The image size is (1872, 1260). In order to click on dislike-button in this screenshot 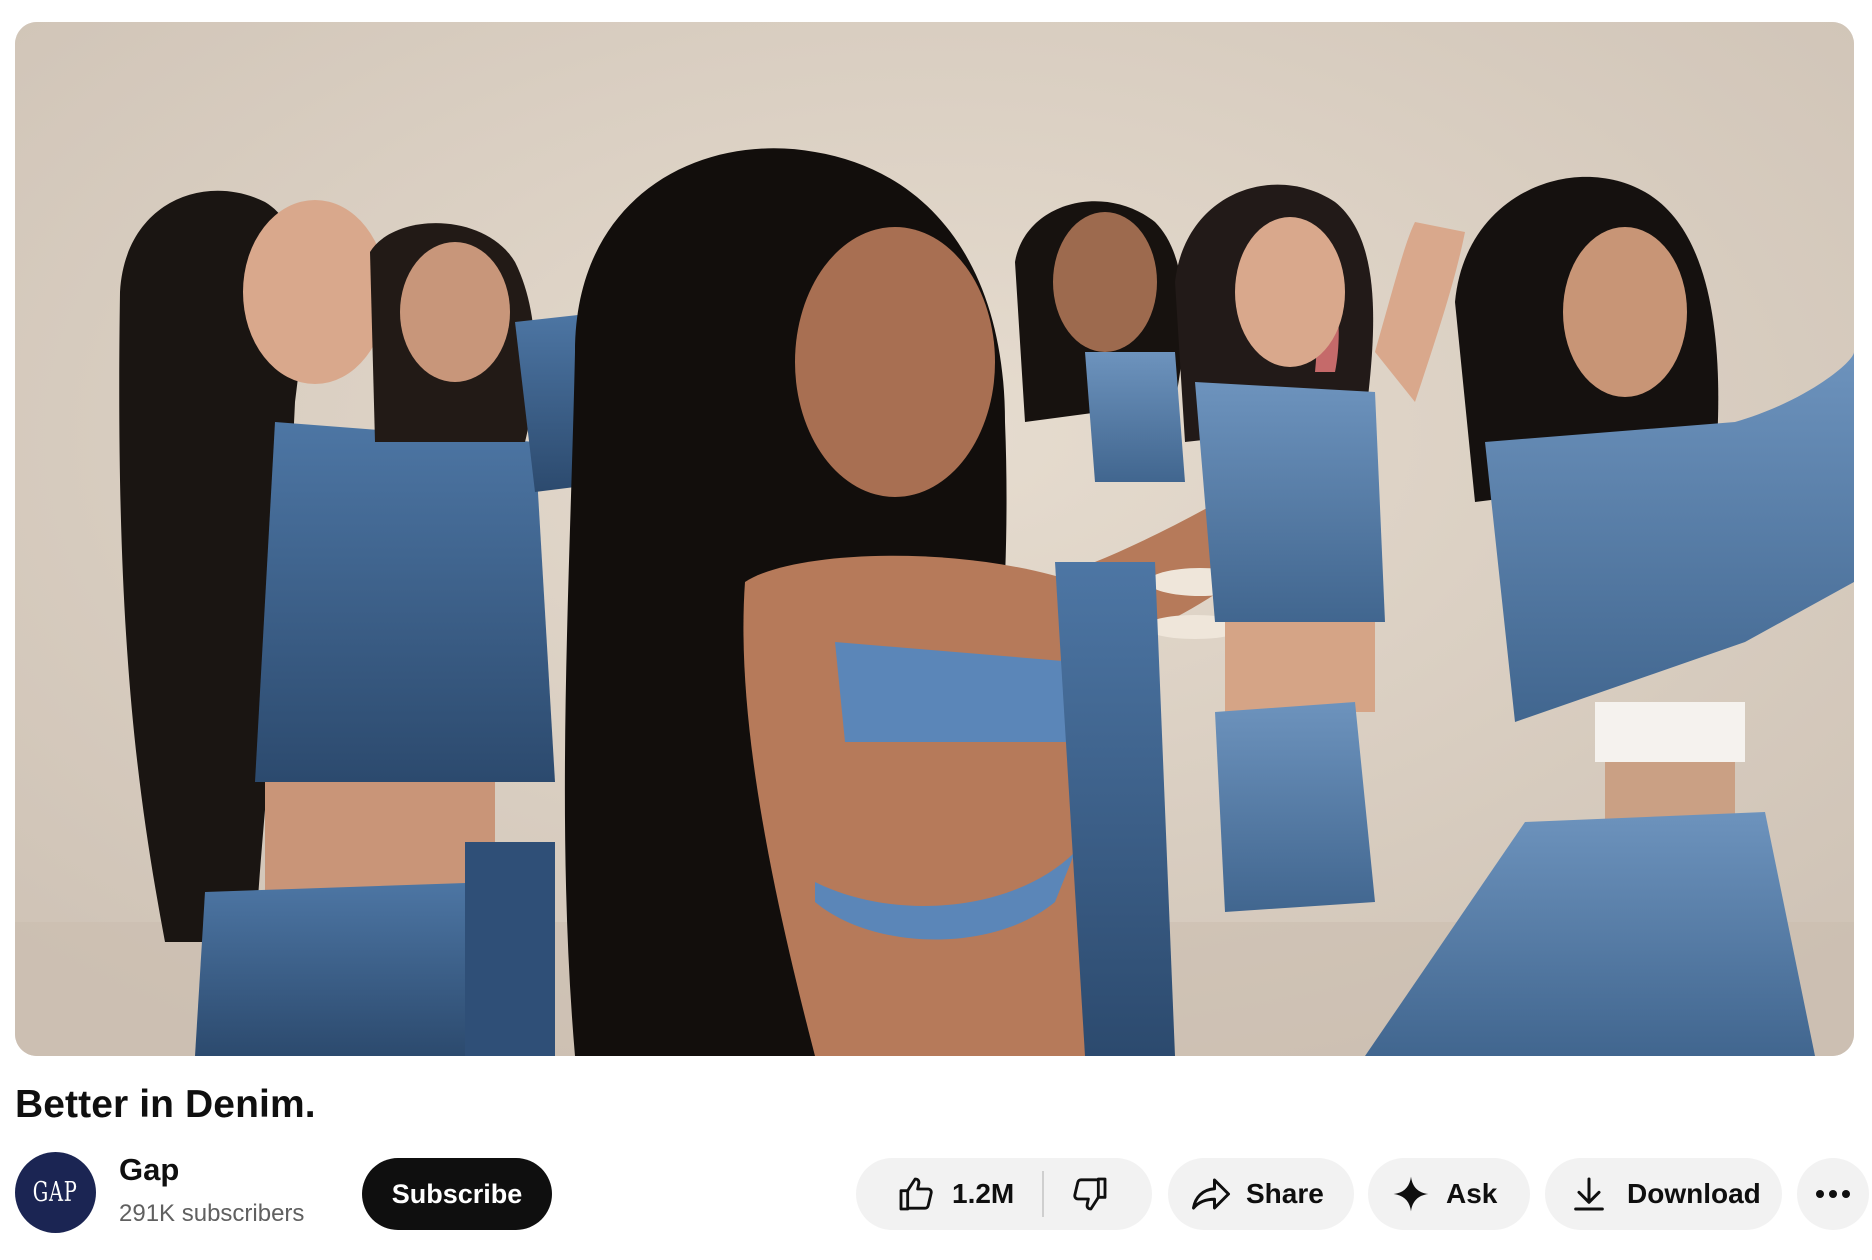, I will do `click(1077, 1194)`.